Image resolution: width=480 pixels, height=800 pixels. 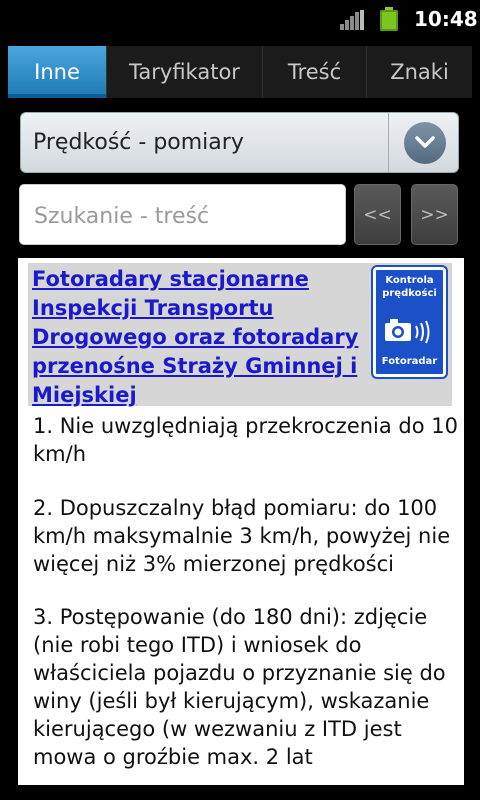 What do you see at coordinates (314, 72) in the screenshot?
I see `tab-tresc: Treść` at bounding box center [314, 72].